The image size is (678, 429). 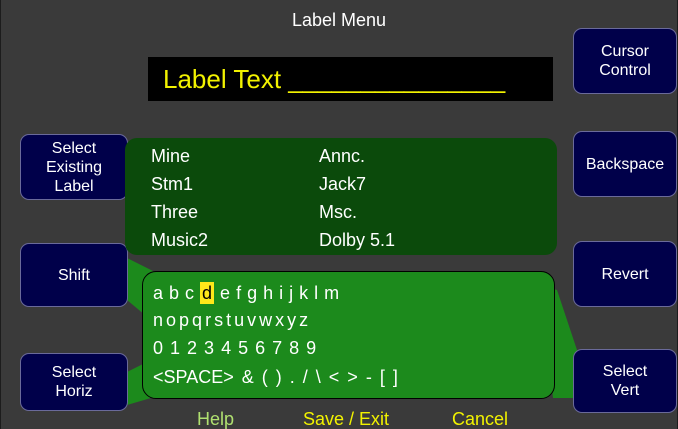 What do you see at coordinates (291, 293) in the screenshot?
I see `key-0-9: j` at bounding box center [291, 293].